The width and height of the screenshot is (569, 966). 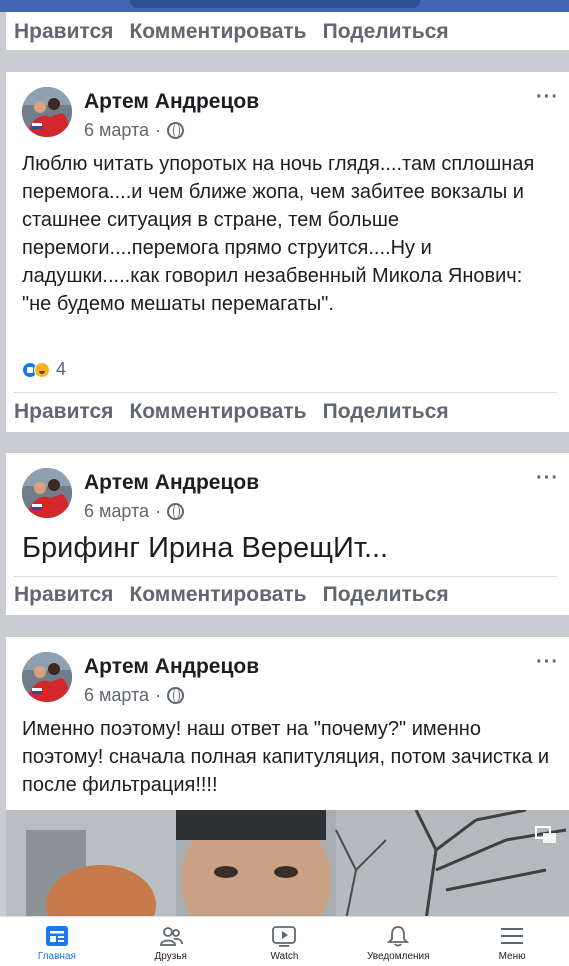 What do you see at coordinates (171, 936) in the screenshot?
I see `friends-icon` at bounding box center [171, 936].